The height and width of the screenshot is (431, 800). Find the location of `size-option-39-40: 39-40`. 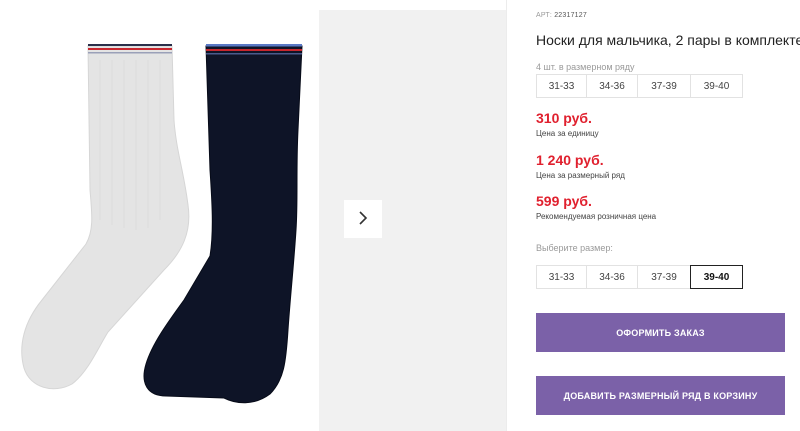

size-option-39-40: 39-40 is located at coordinates (716, 277).